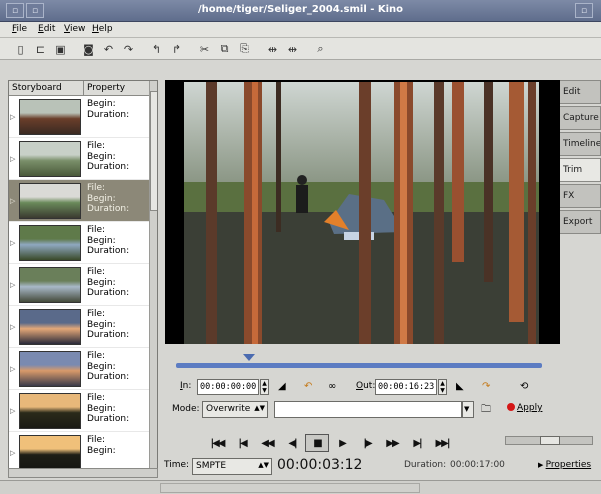 The image size is (601, 494). Describe the element at coordinates (228, 387) in the screenshot. I see `in-point-field: 00:00:00:00` at that location.